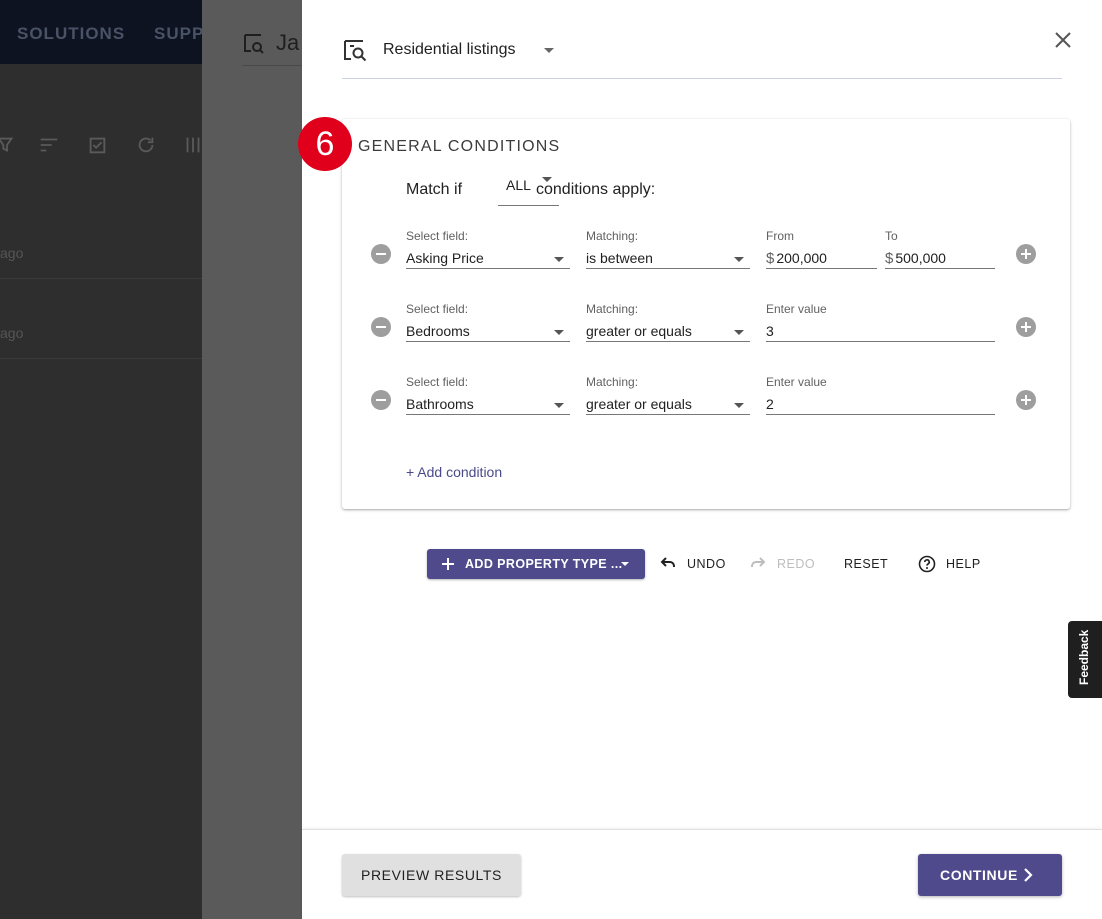 The height and width of the screenshot is (919, 1102). I want to click on filter-icon, so click(7, 144).